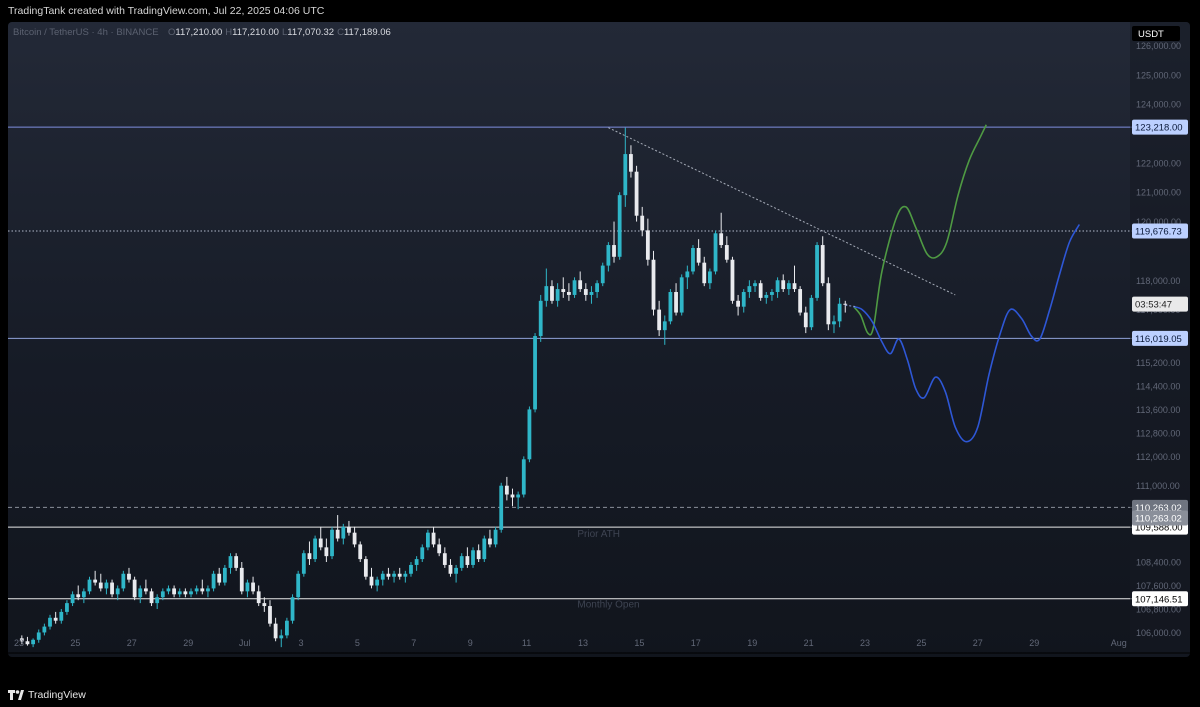 The image size is (1200, 707). What do you see at coordinates (583, 643) in the screenshot?
I see `x-tick-label: 13` at bounding box center [583, 643].